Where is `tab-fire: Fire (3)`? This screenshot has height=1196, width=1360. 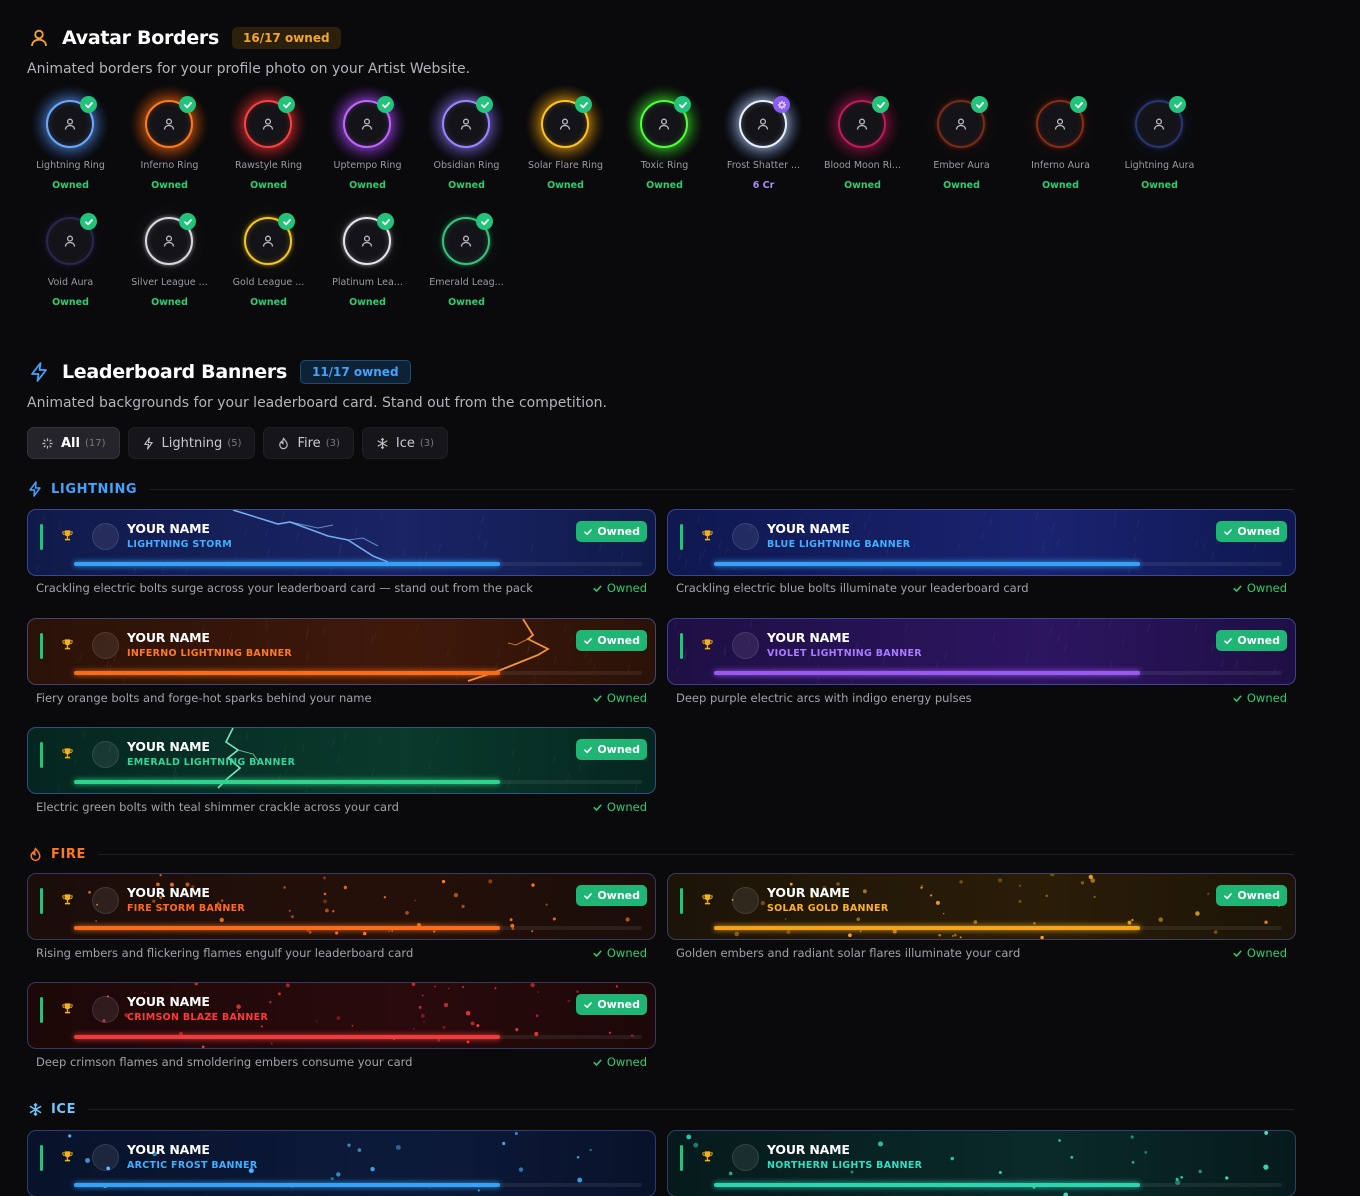
tab-fire: Fire (3) is located at coordinates (308, 443).